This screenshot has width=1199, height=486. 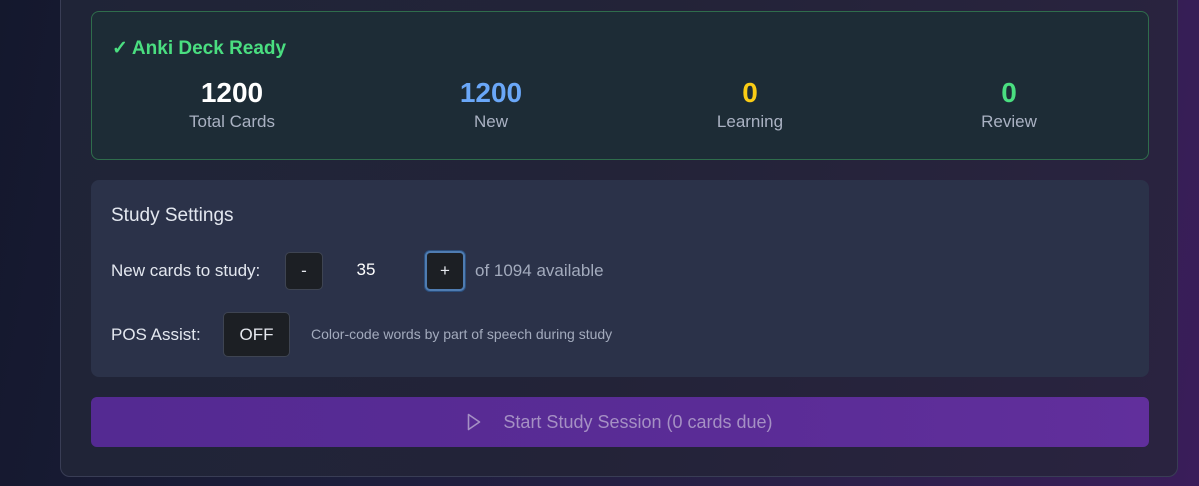 I want to click on stat-review: 0 Review, so click(x=1009, y=105).